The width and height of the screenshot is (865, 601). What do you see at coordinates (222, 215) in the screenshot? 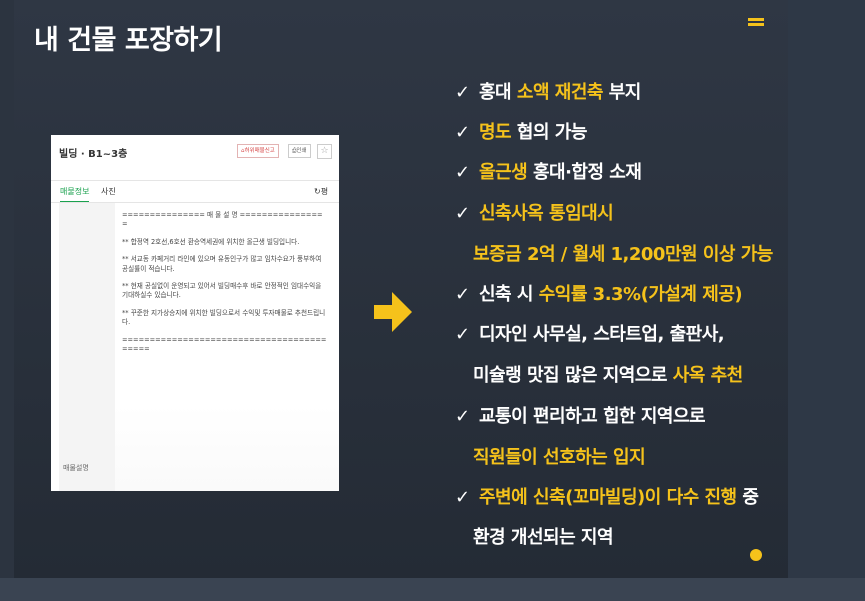
I see `separator-top: =============== 매 물 설 명 ===============` at bounding box center [222, 215].